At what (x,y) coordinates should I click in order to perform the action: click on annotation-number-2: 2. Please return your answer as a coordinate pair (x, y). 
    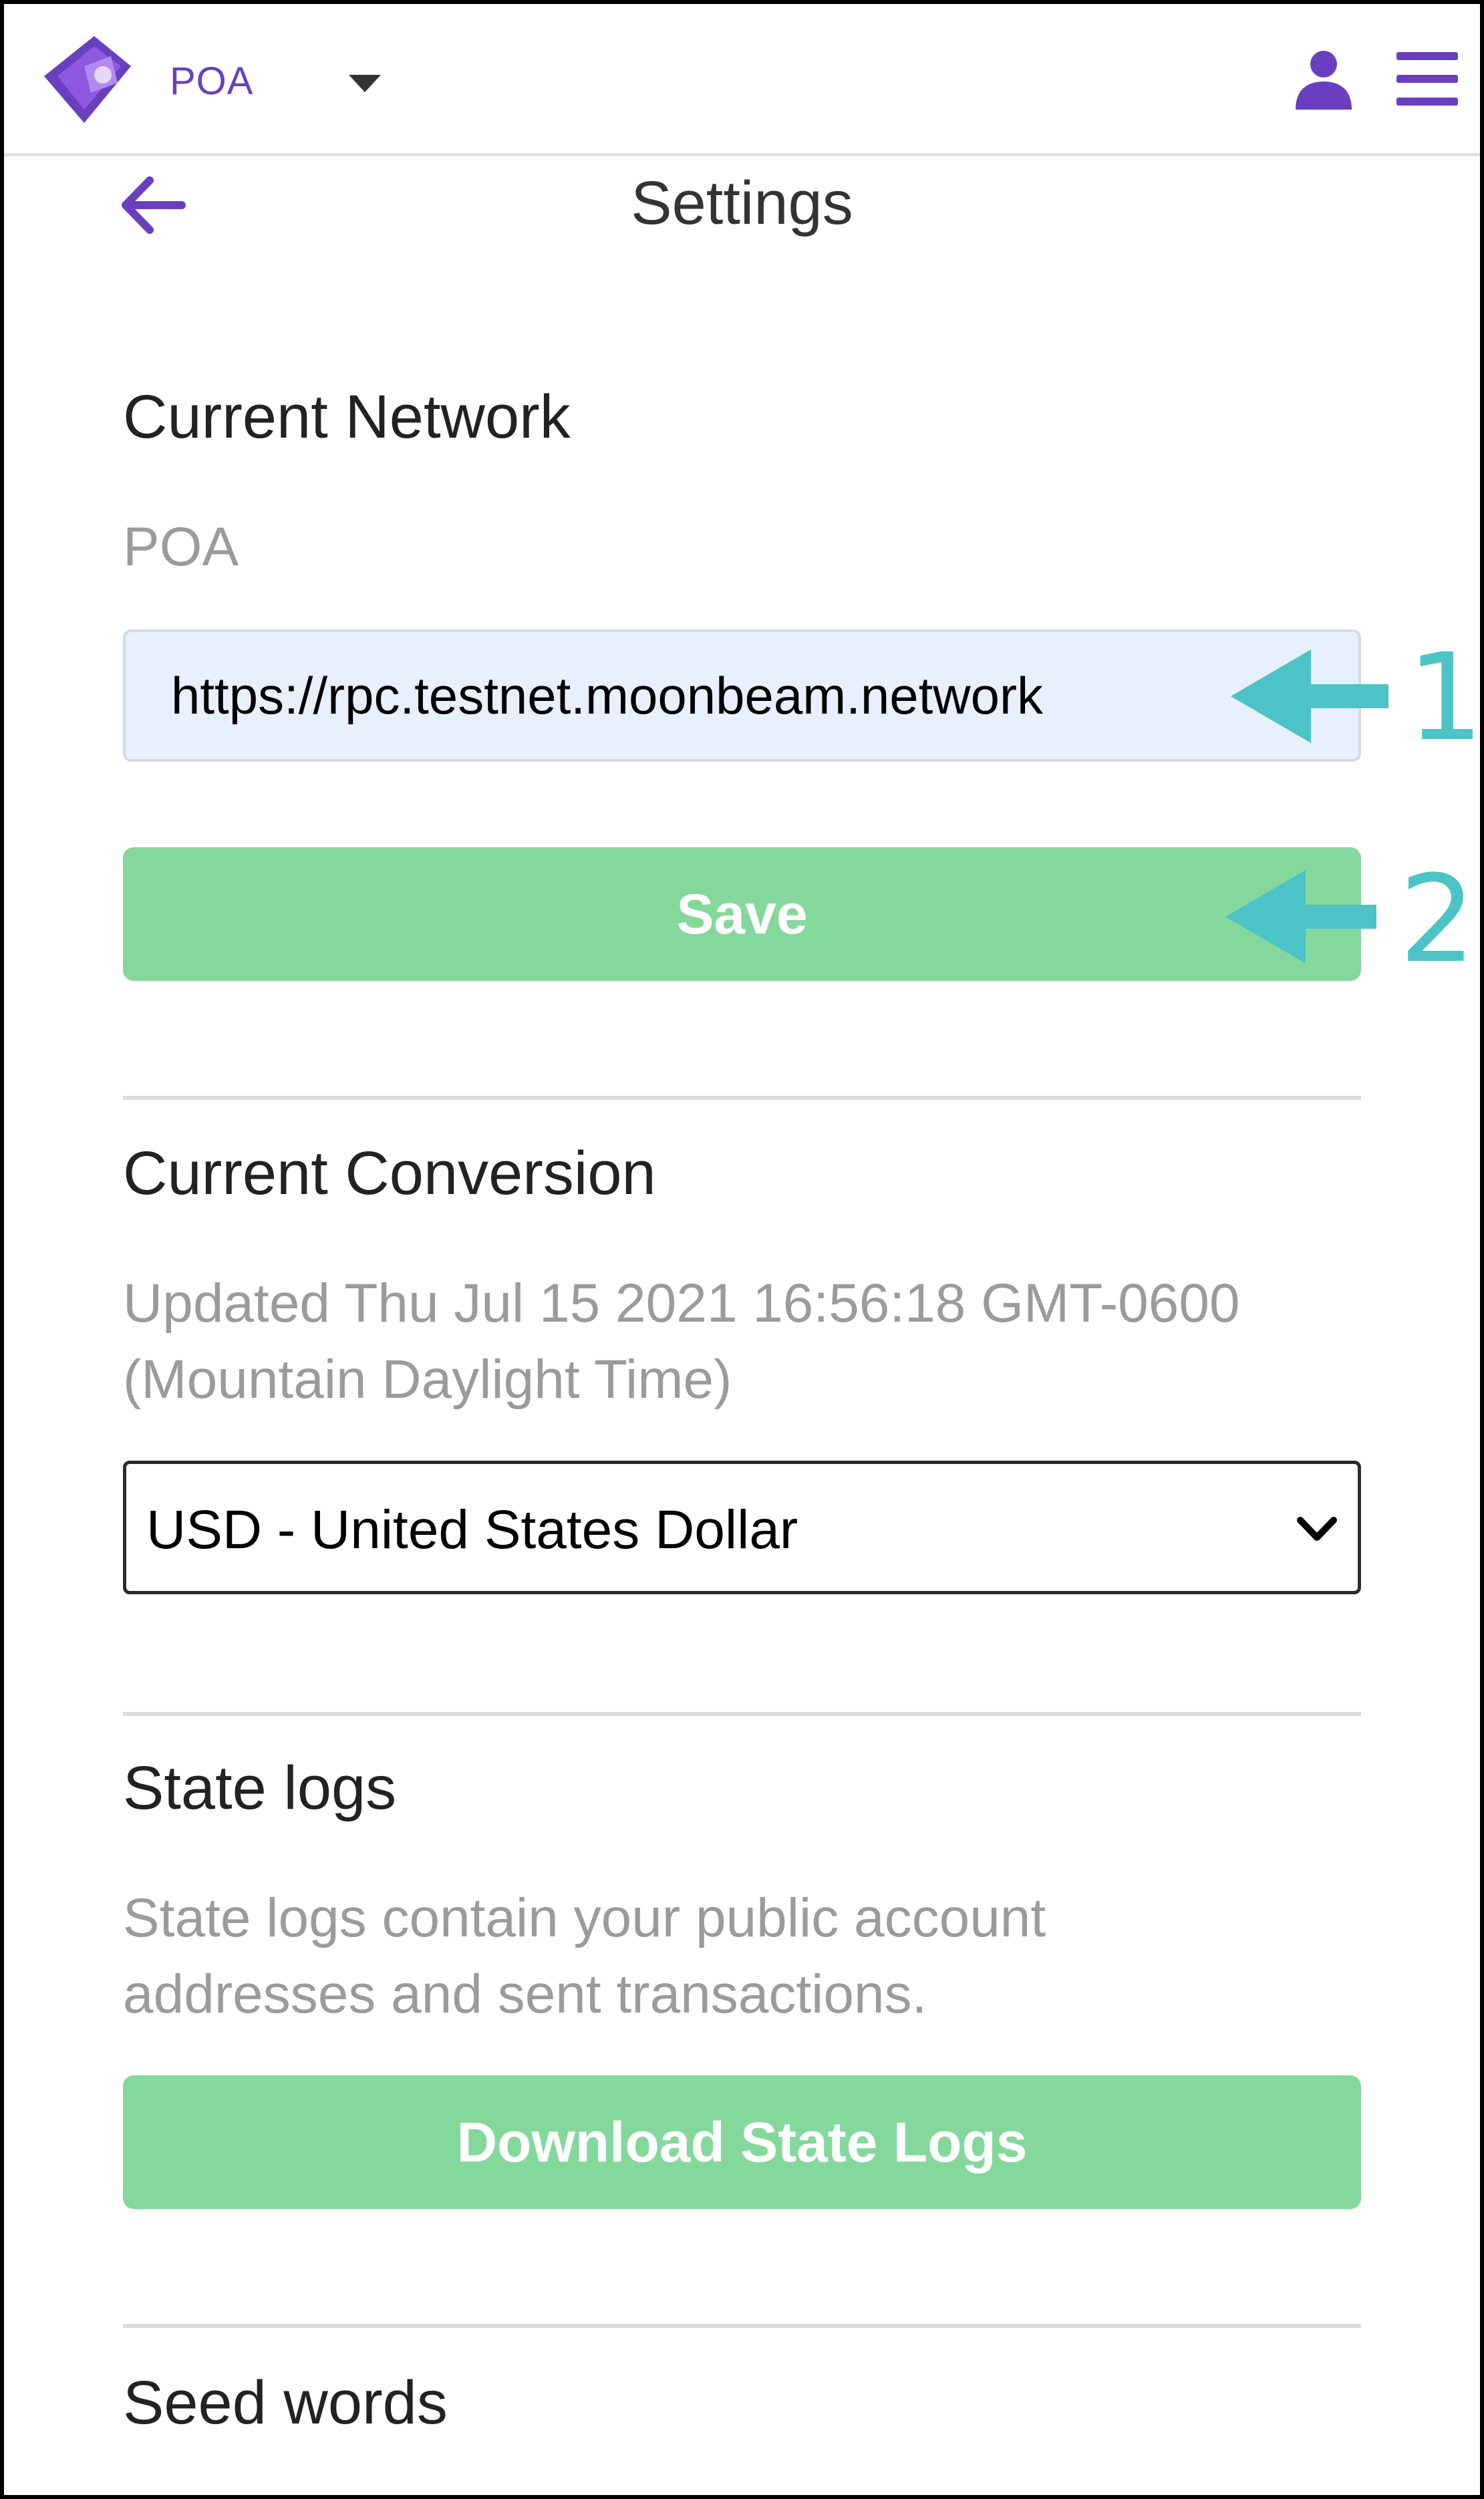
    Looking at the image, I should click on (1438, 920).